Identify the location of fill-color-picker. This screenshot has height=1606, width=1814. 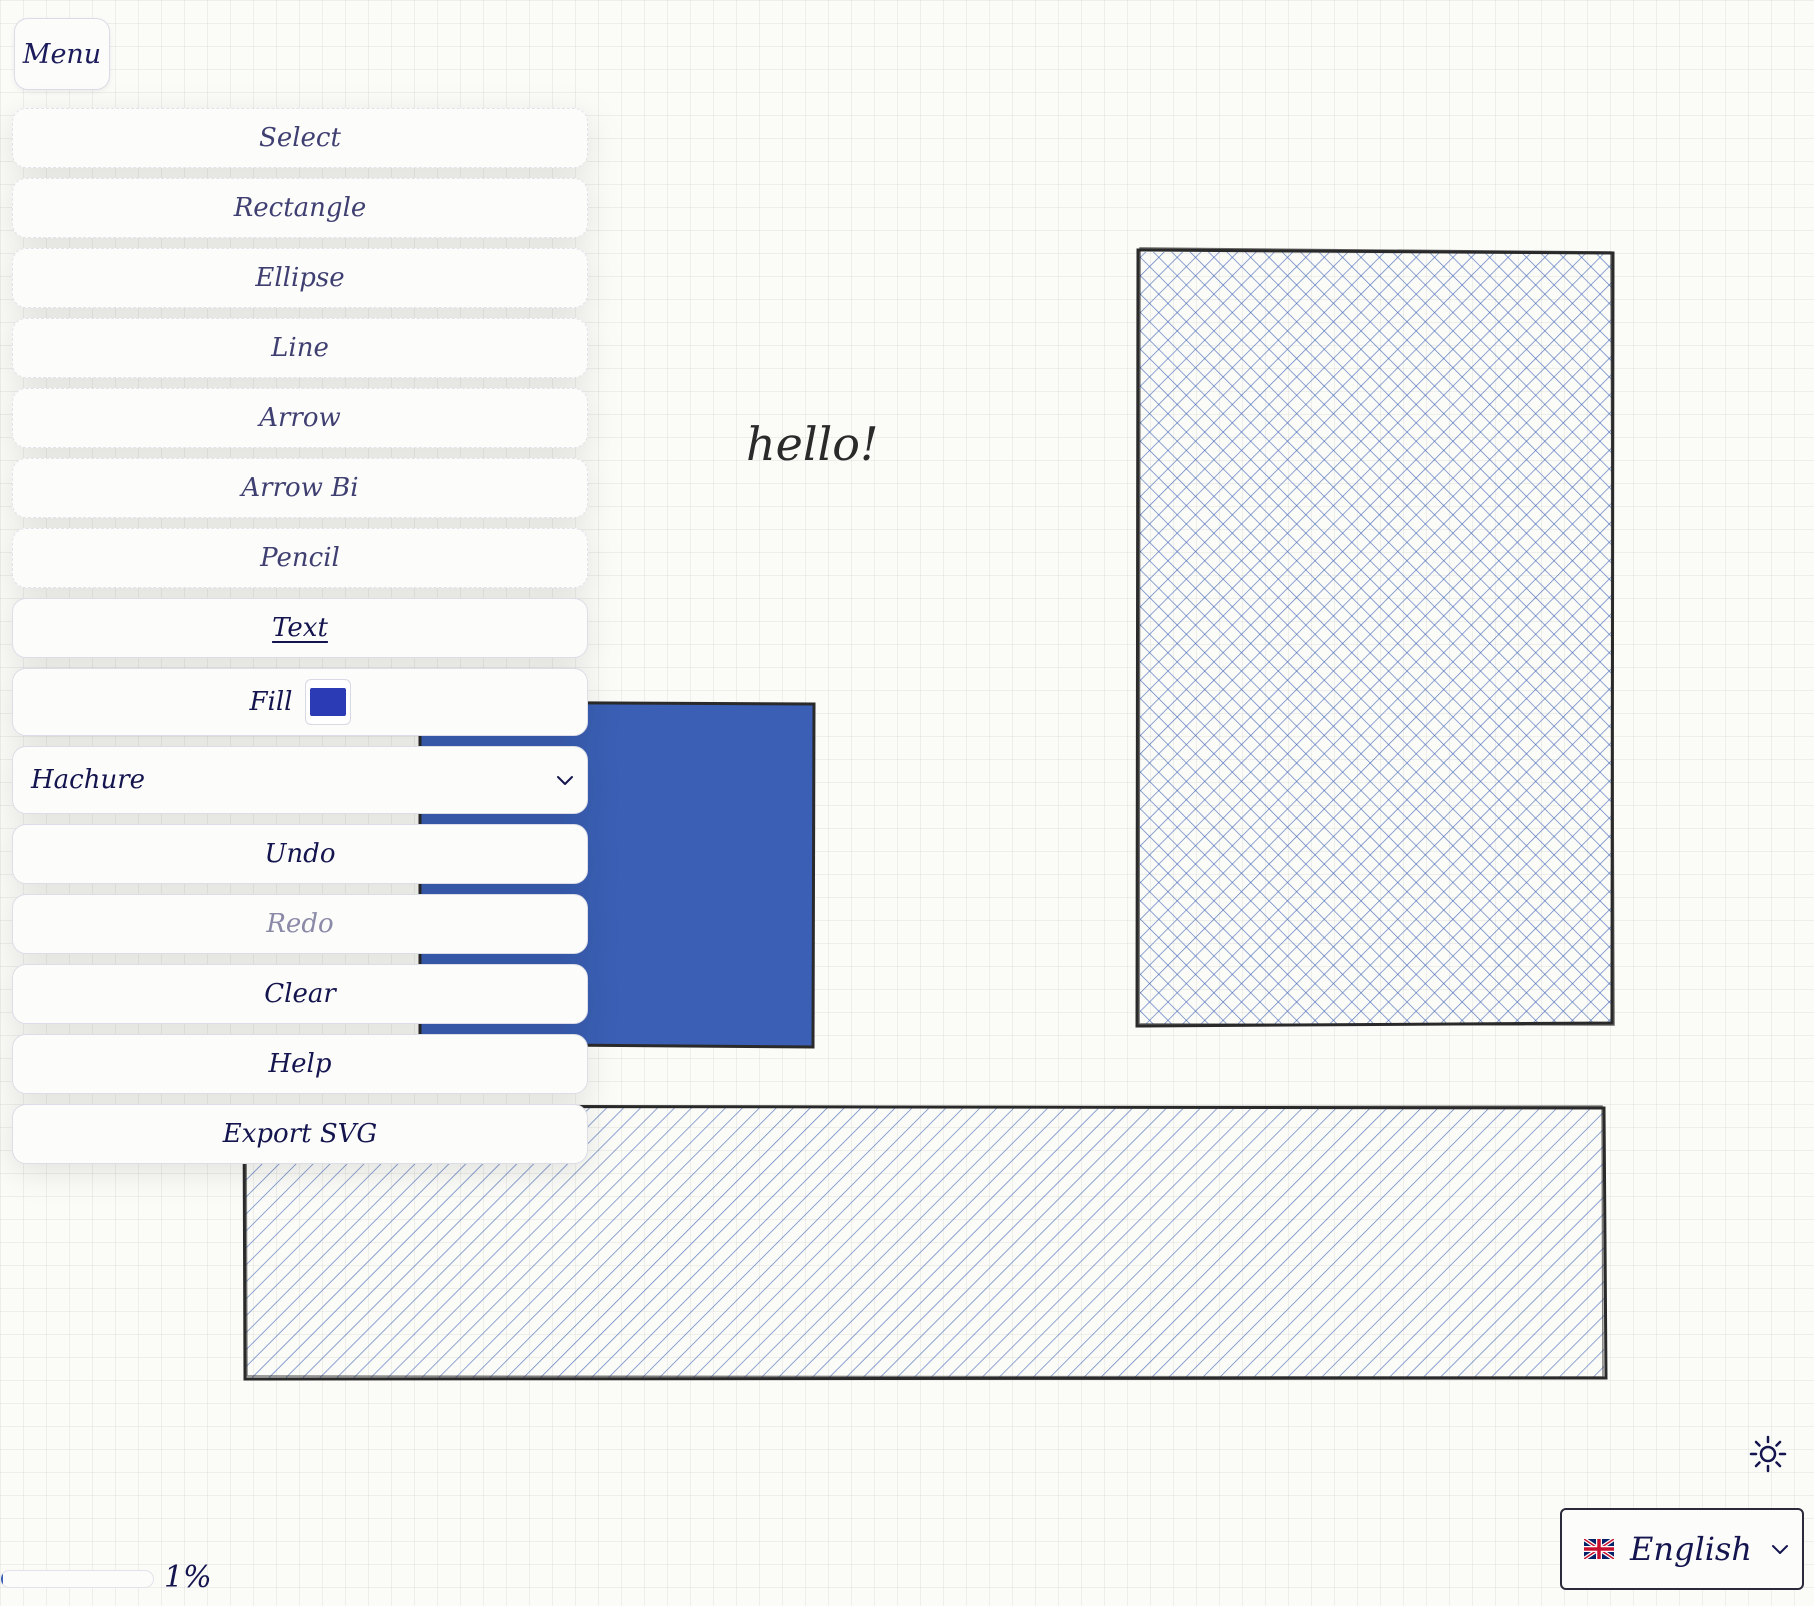
(327, 702).